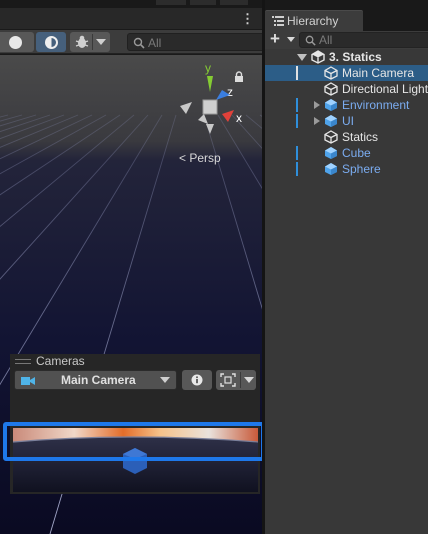 This screenshot has height=534, width=428. I want to click on drag-handle-icon, so click(23, 361).